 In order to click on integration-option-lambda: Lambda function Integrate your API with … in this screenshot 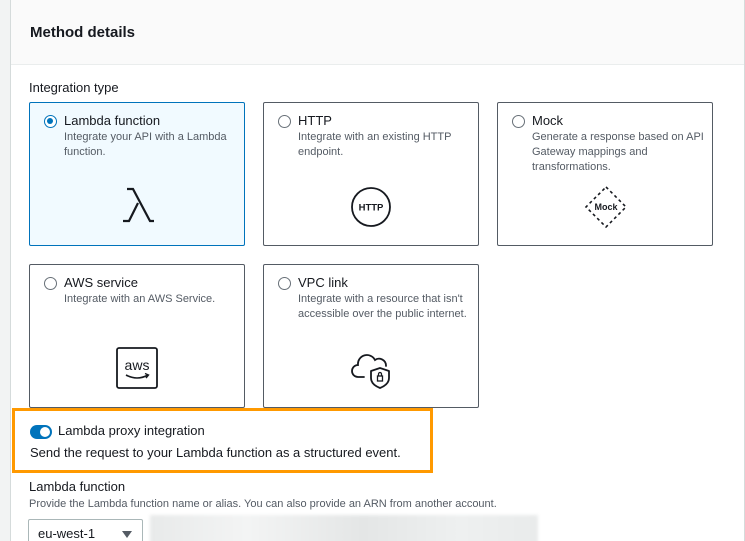, I will do `click(137, 174)`.